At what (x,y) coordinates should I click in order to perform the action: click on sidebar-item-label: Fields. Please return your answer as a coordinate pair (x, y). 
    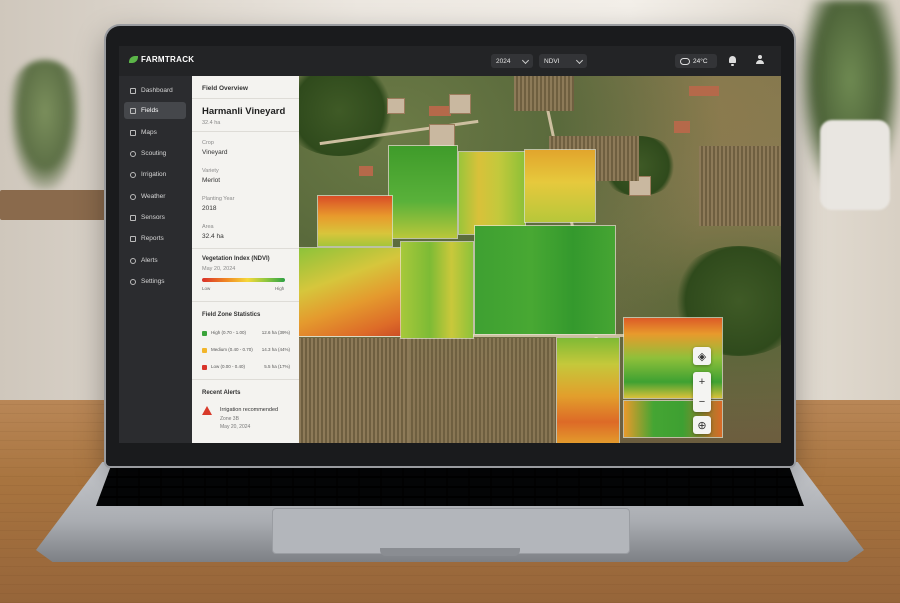
    Looking at the image, I should click on (150, 110).